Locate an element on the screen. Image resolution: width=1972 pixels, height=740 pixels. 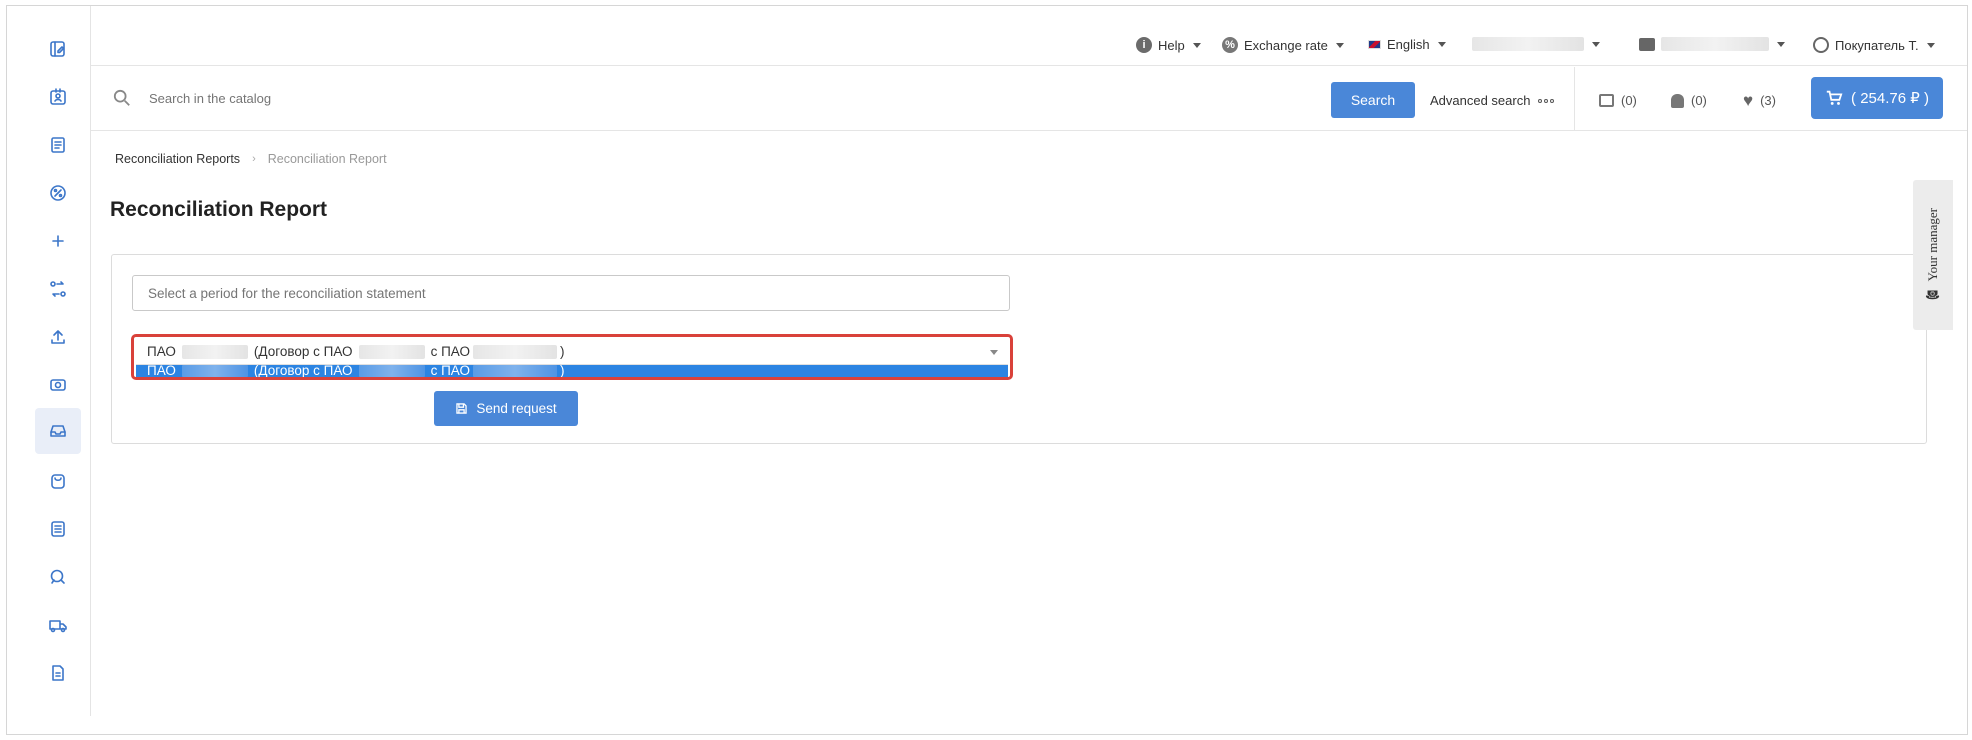
user-circle-icon is located at coordinates (1821, 45).